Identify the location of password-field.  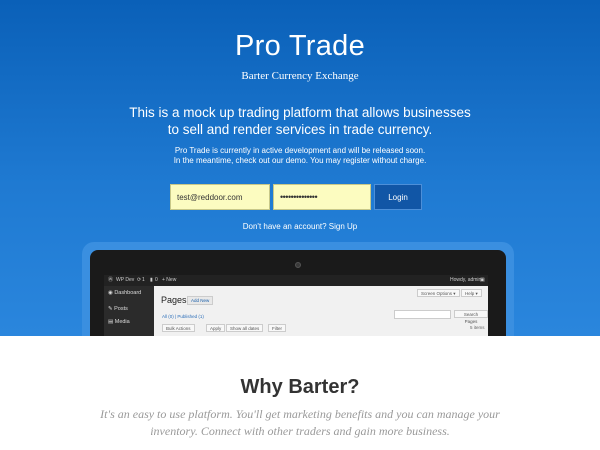
(322, 197).